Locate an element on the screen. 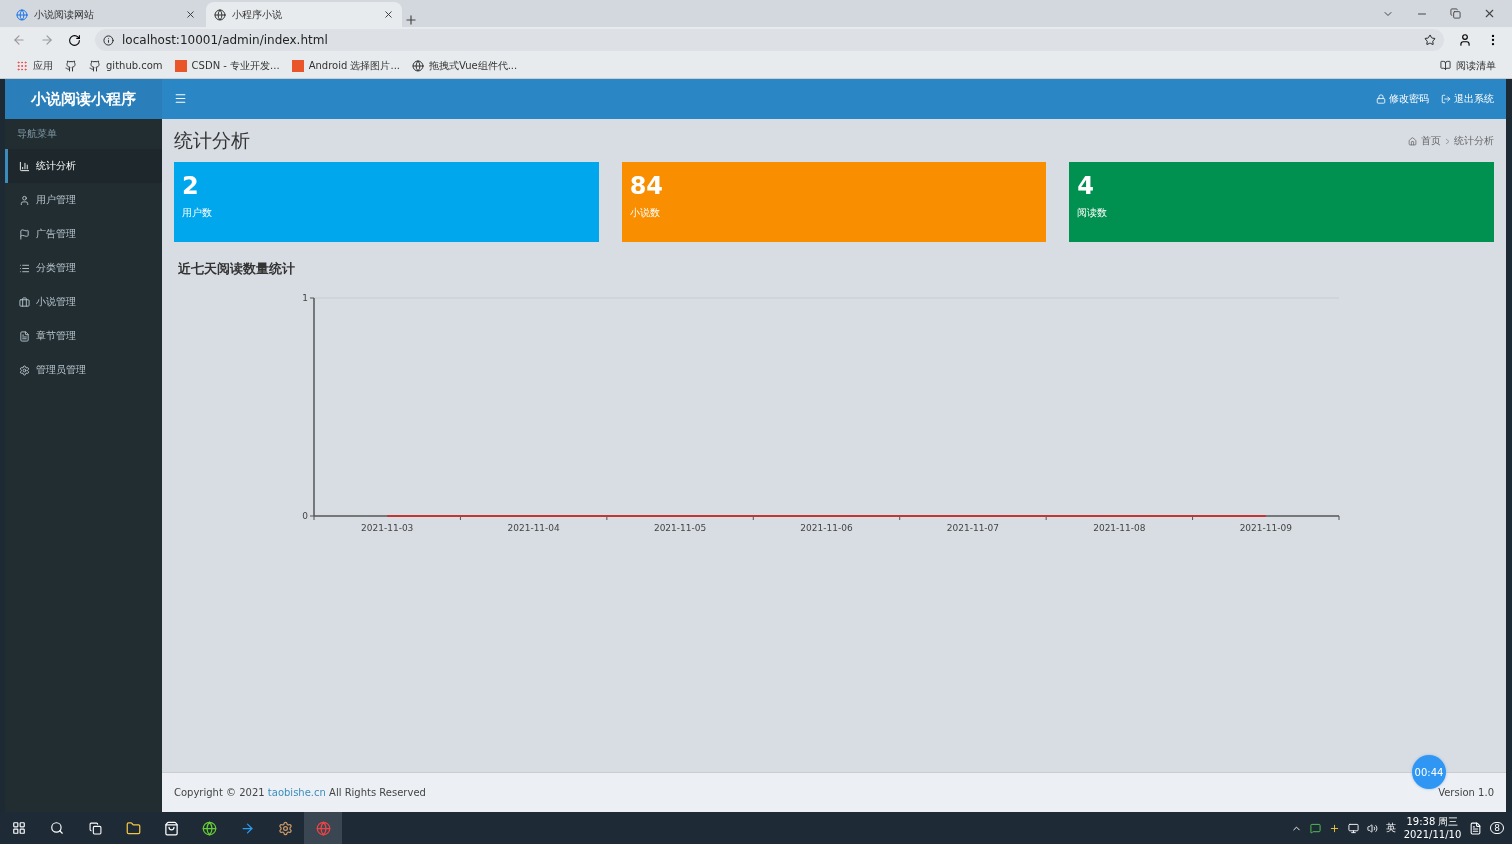 This screenshot has width=1512, height=844. sidebar-item: 分类管理 is located at coordinates (83, 268).